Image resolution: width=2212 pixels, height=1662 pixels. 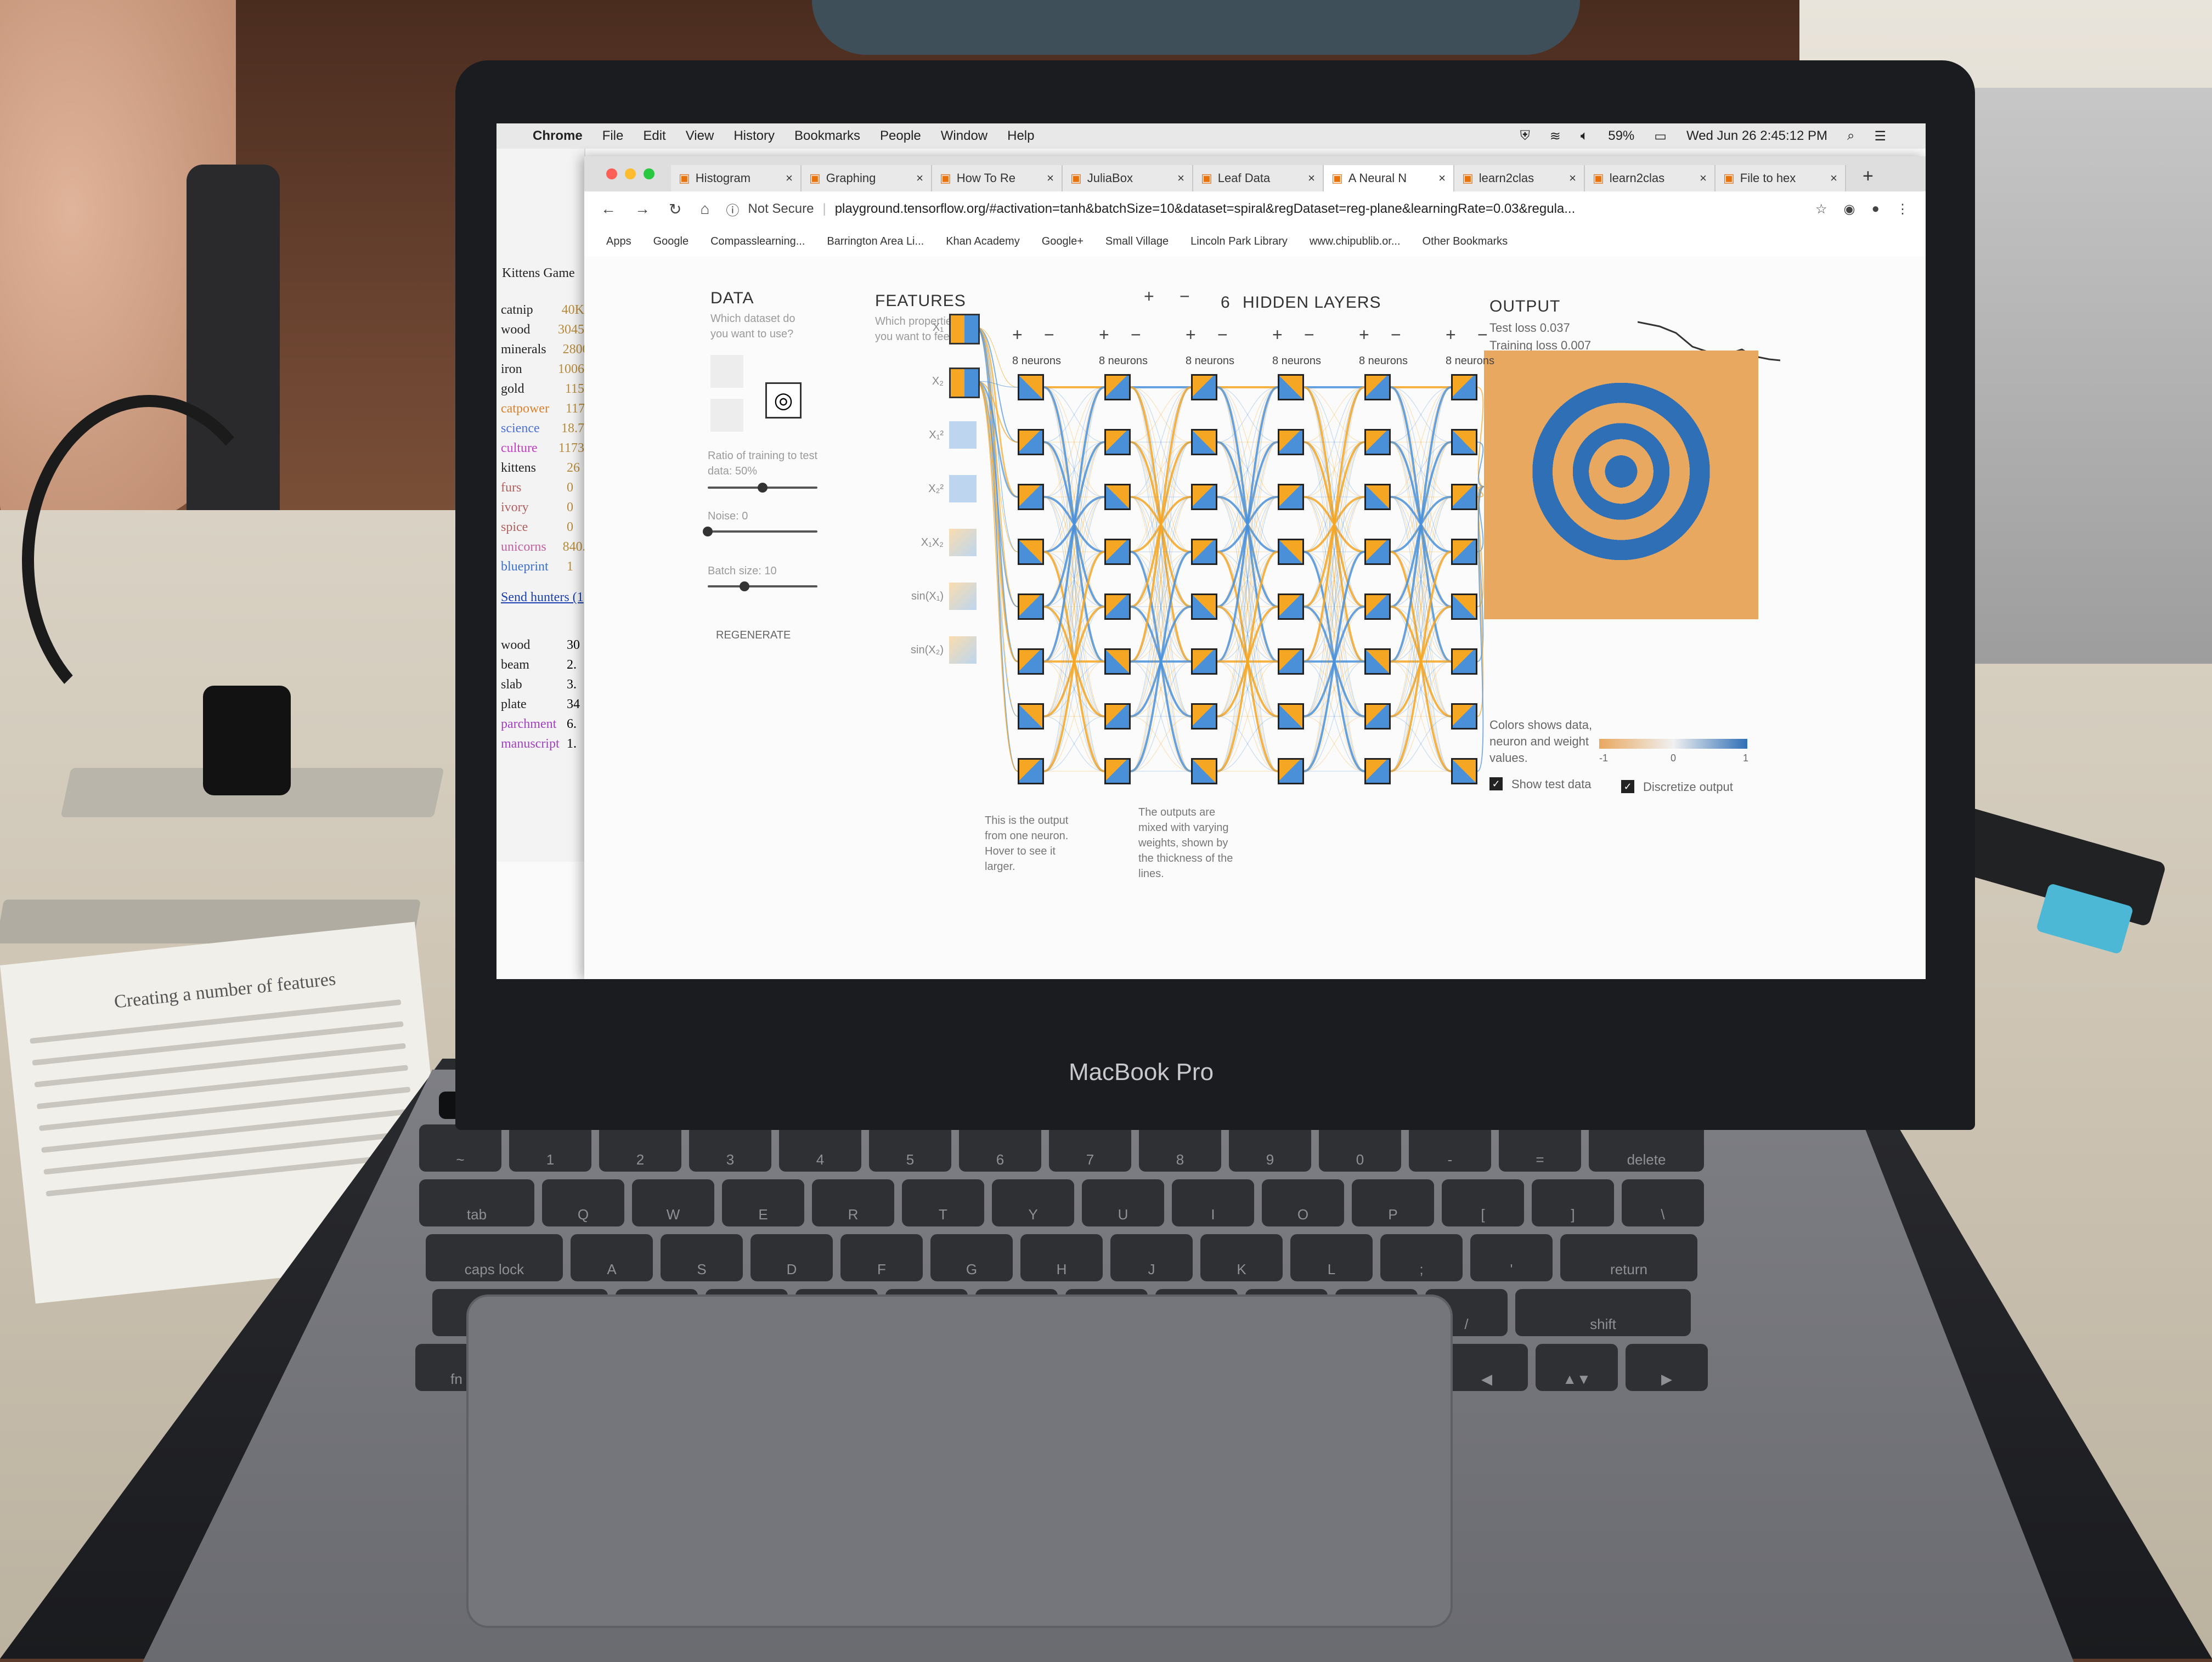 What do you see at coordinates (1465, 242) in the screenshot?
I see `bookmark-item: Other Bookmarks` at bounding box center [1465, 242].